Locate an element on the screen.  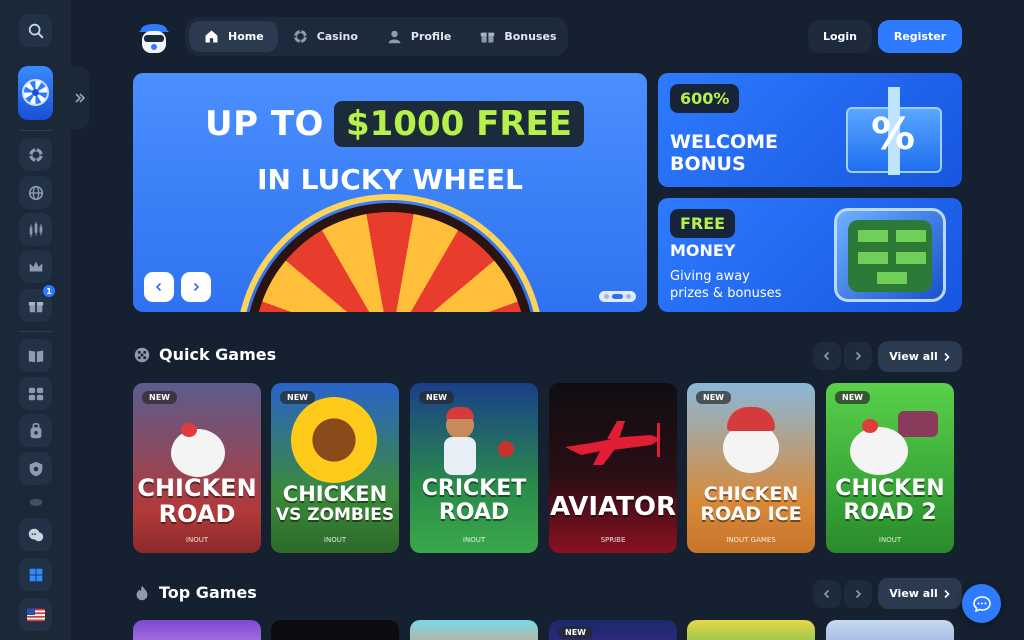
carousel-pagination is located at coordinates (617, 296).